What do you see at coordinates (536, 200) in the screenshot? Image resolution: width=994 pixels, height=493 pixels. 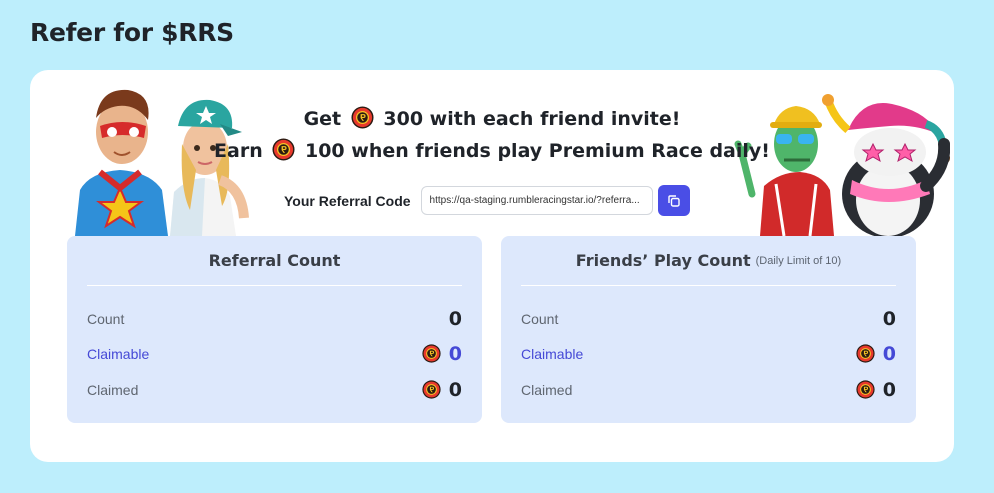 I see `referral-code-input` at bounding box center [536, 200].